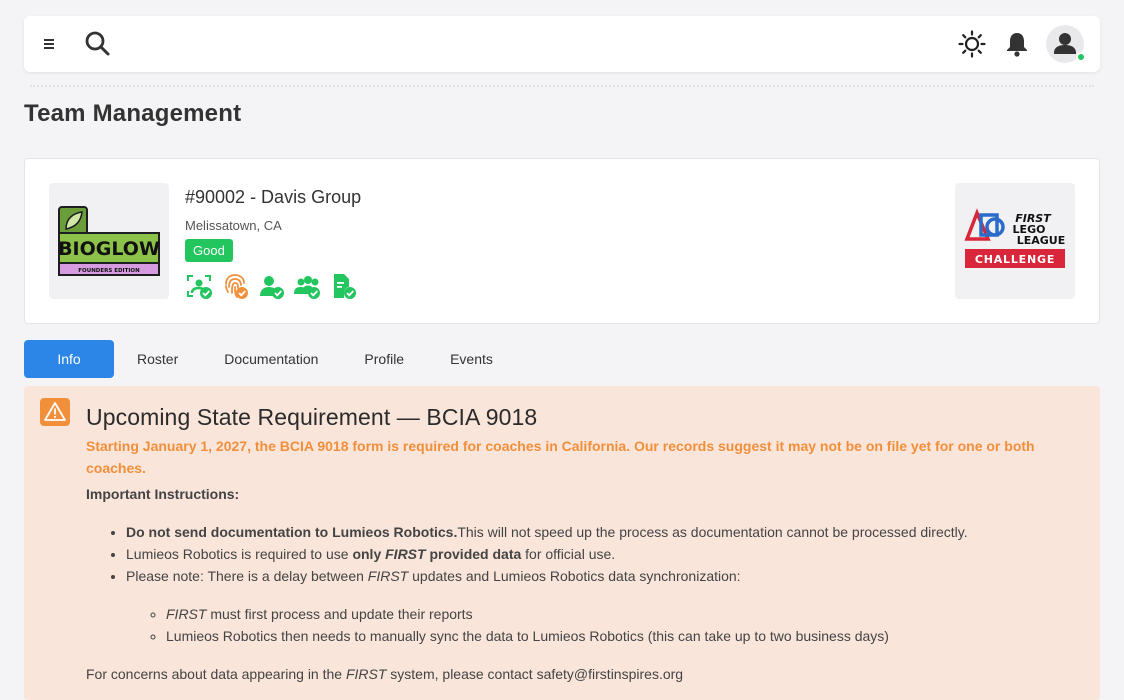 This screenshot has width=1124, height=700. Describe the element at coordinates (1015, 238) in the screenshot. I see `first-lego-league-challenge-logo: FIRST LEGO LEAGUE CHALLENGE` at that location.